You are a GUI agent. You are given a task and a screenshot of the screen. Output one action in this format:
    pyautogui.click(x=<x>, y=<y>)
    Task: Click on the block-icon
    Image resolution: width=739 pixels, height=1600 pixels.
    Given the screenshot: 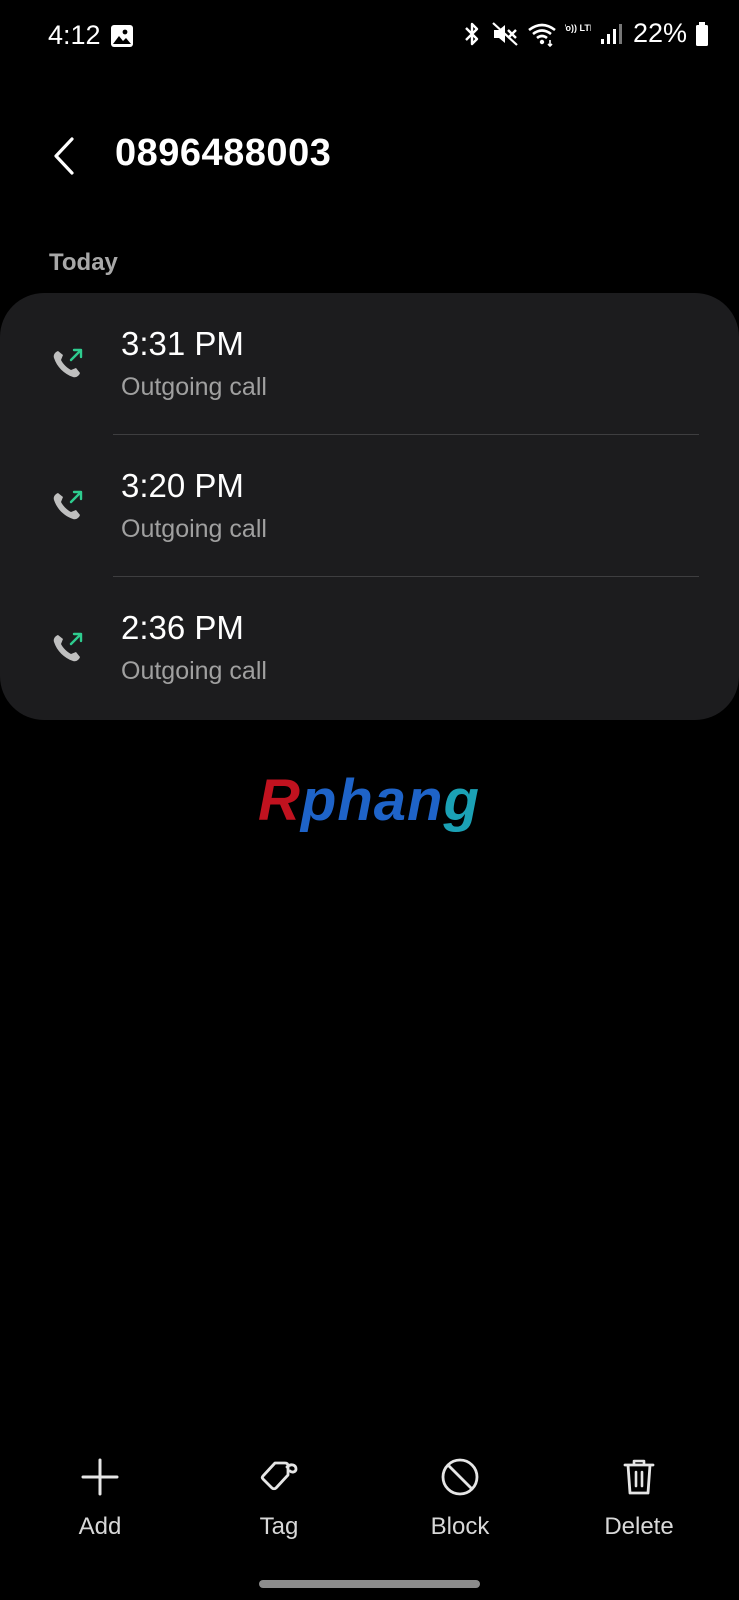 What is the action you would take?
    pyautogui.click(x=460, y=1477)
    